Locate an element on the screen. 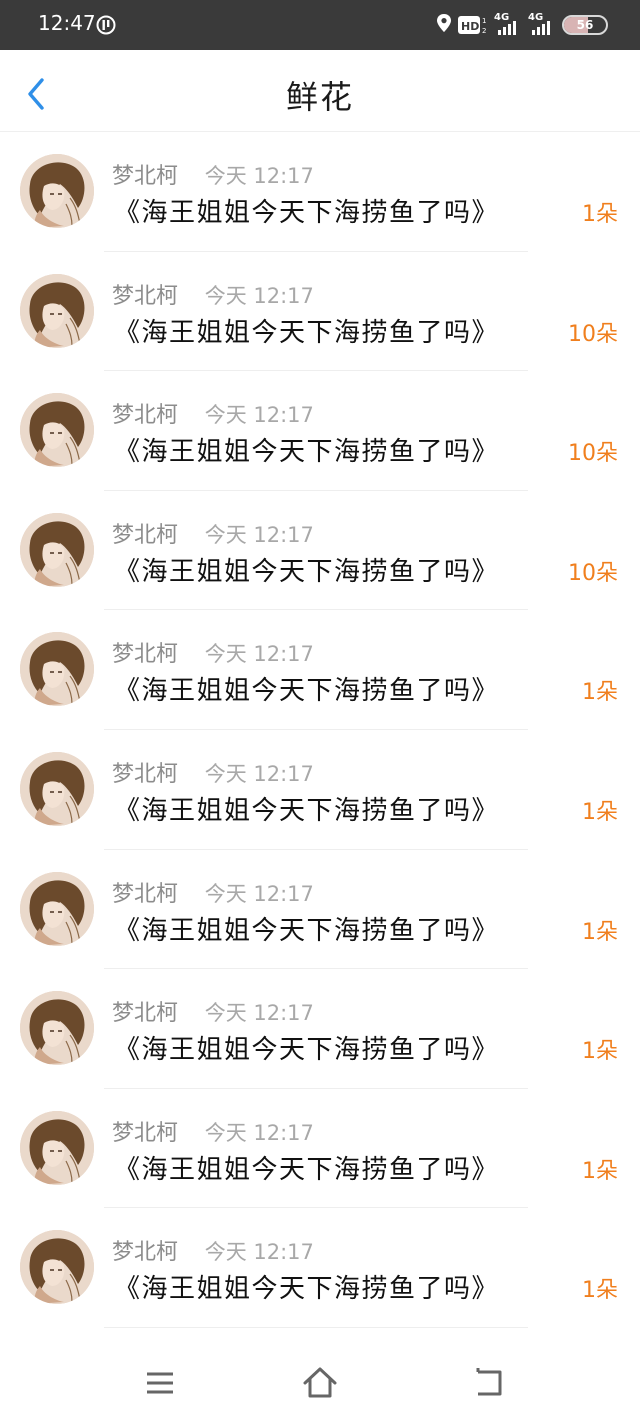 This screenshot has height=1422, width=640. status-icons: HD 1 2 4G 4G 56 is located at coordinates (522, 25).